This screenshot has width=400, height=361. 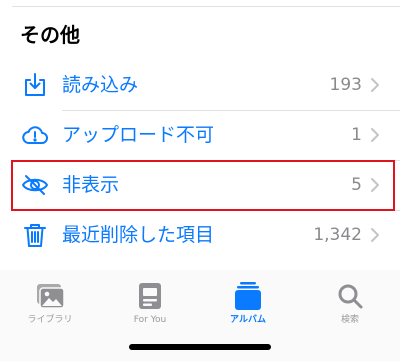 What do you see at coordinates (50, 320) in the screenshot?
I see `tab-label: ライブラリ` at bounding box center [50, 320].